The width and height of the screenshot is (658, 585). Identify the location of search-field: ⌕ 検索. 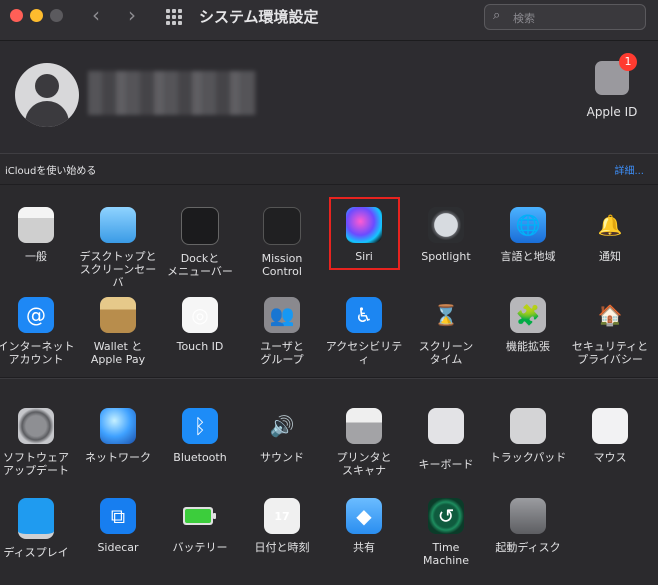
(565, 17).